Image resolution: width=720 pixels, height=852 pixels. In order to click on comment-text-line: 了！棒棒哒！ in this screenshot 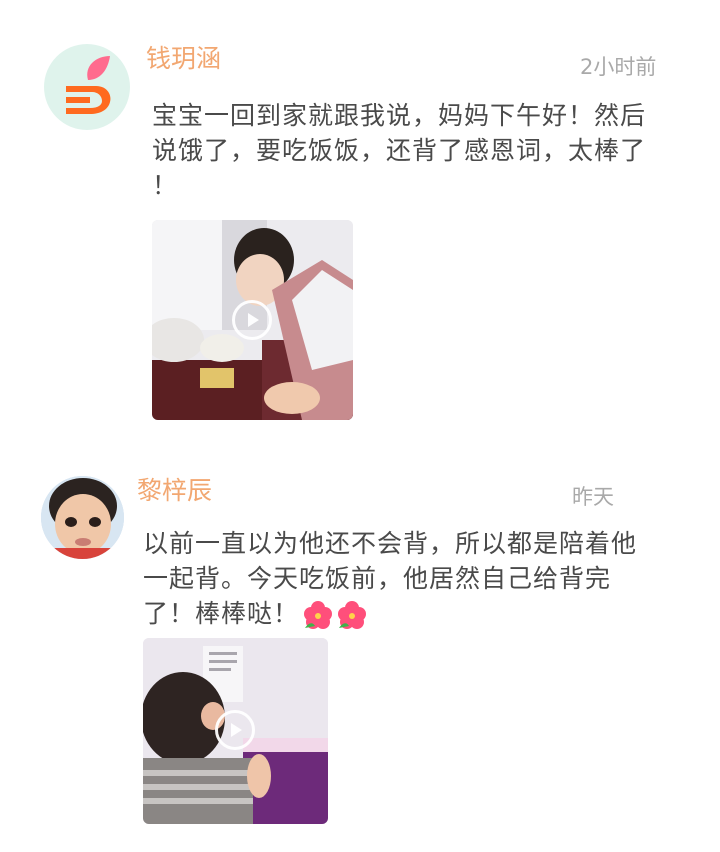, I will do `click(390, 613)`.